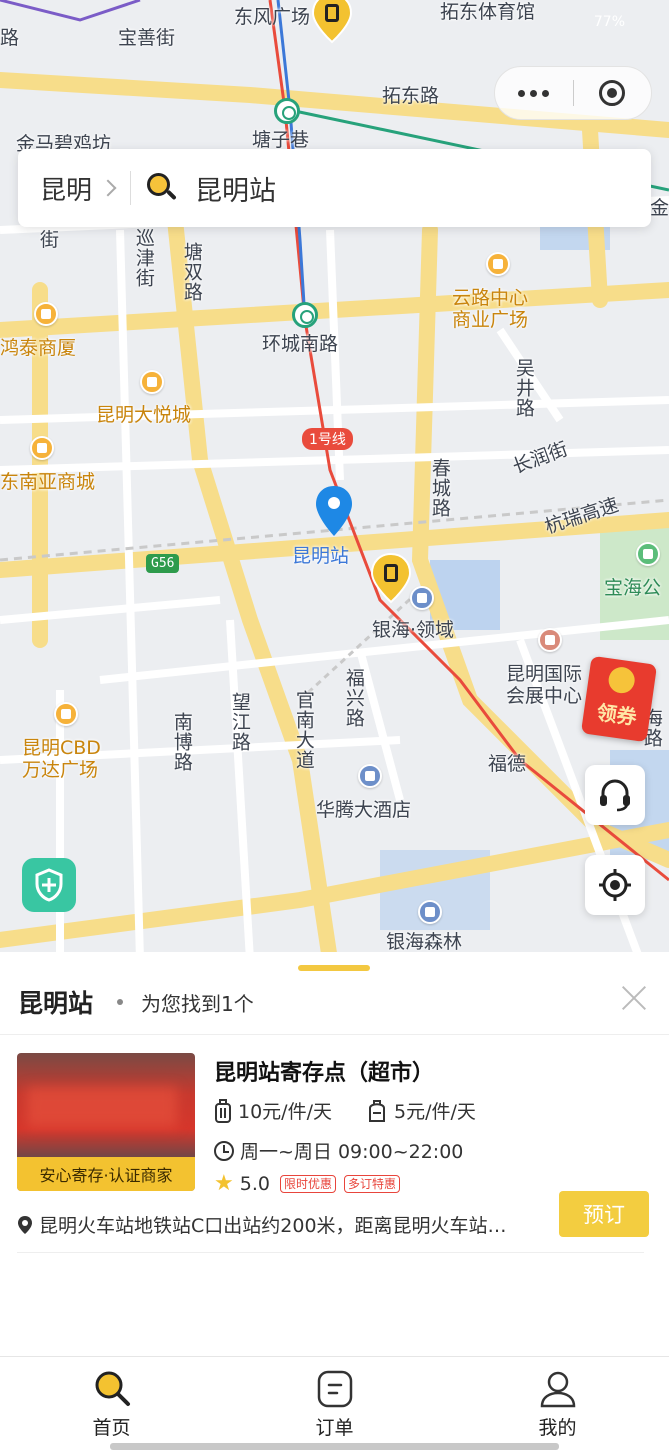  Describe the element at coordinates (434, 1112) in the screenshot. I see `price-small: 5元/件/天` at that location.